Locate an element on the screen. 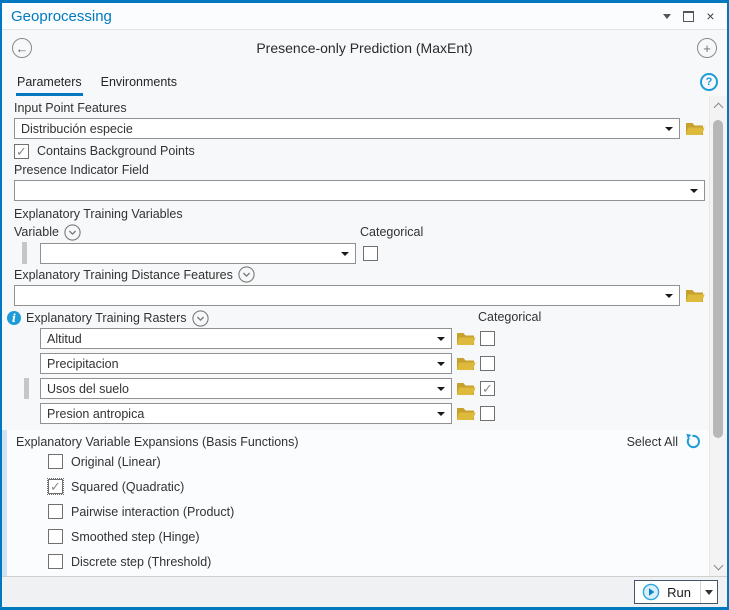 The height and width of the screenshot is (610, 729). training-distance-features-combobox is located at coordinates (347, 295).